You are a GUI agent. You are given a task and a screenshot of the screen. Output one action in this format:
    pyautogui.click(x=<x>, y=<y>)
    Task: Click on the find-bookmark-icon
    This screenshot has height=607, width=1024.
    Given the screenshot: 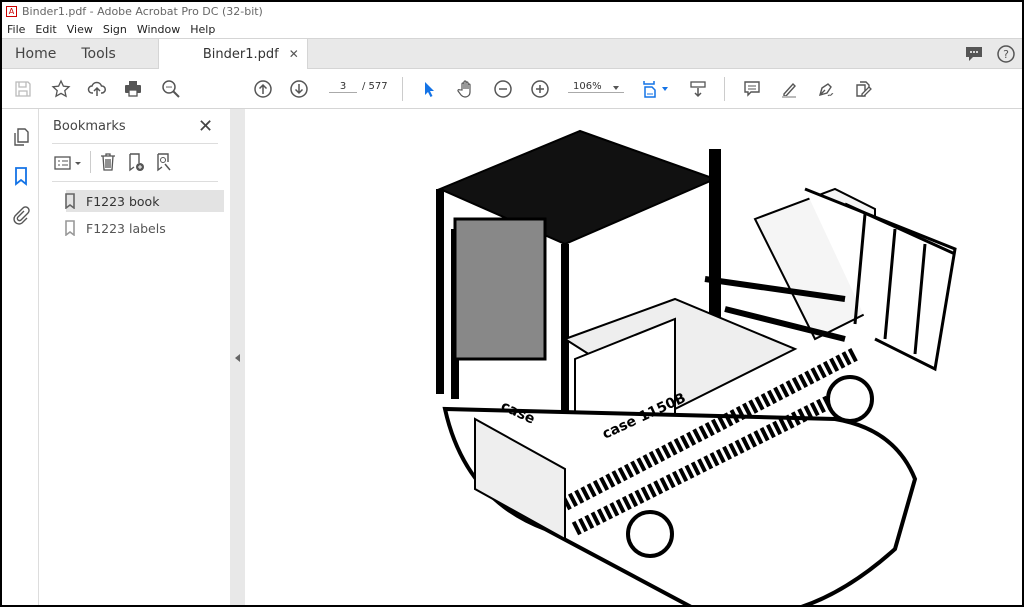 What is the action you would take?
    pyautogui.click(x=164, y=162)
    